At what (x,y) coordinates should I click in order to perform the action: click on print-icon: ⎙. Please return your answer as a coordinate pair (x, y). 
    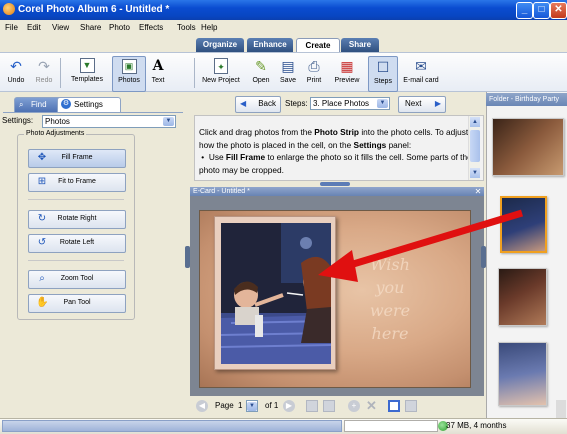
    Looking at the image, I should click on (314, 66).